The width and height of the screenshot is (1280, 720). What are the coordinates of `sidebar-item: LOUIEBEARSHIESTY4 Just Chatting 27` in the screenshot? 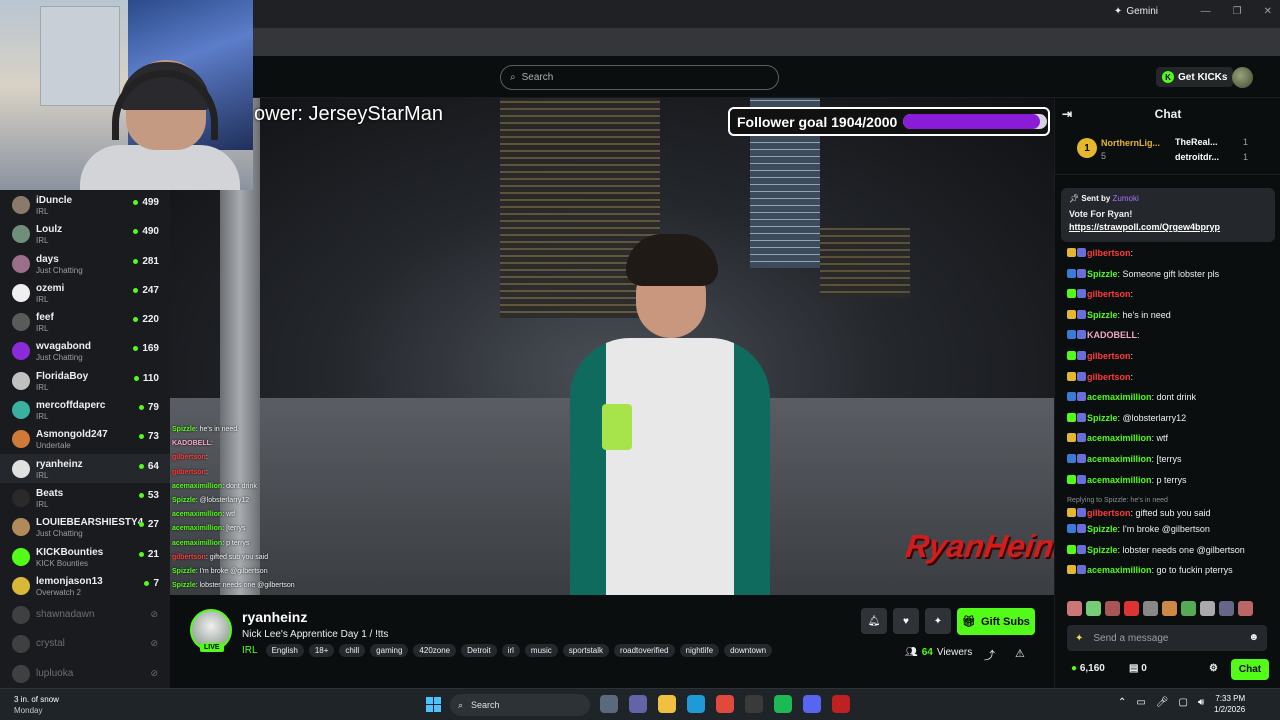 It's located at (85, 526).